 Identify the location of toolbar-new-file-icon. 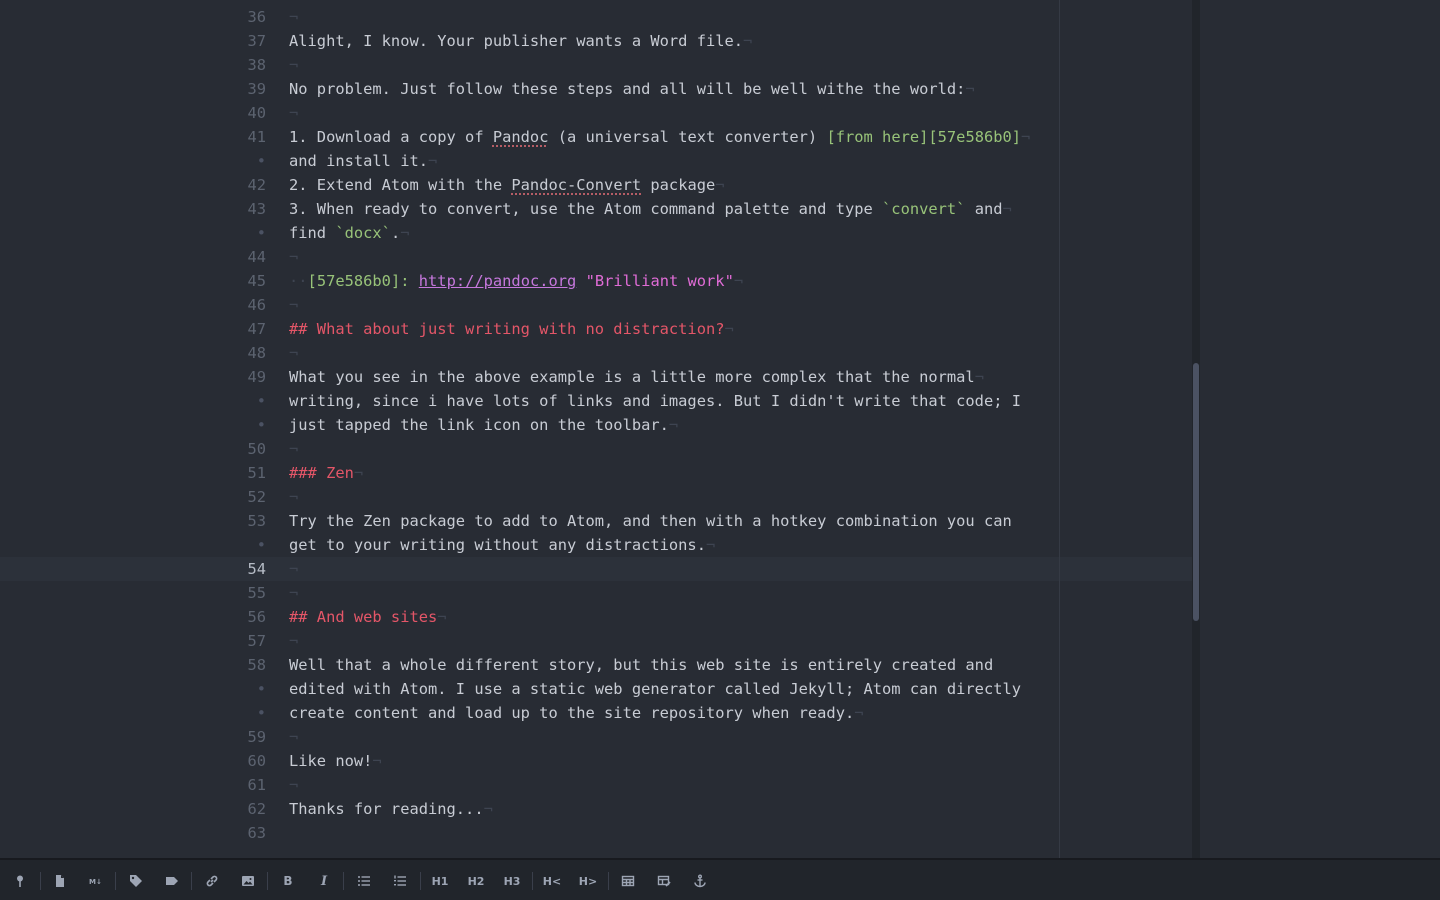
(60, 881).